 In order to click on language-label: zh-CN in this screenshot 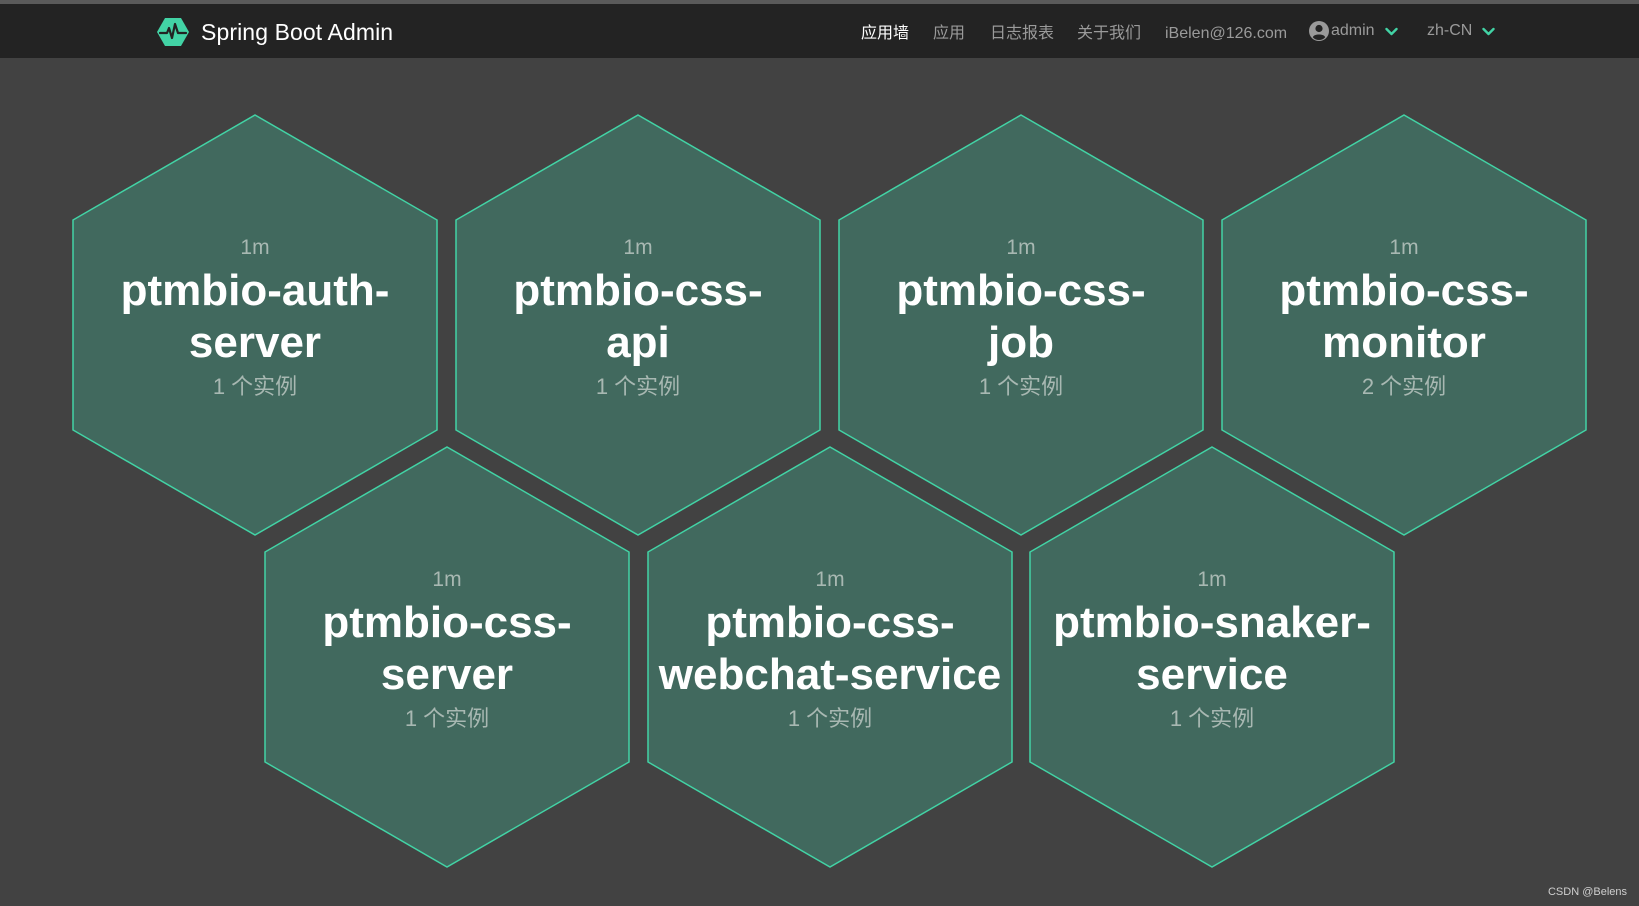, I will do `click(1450, 30)`.